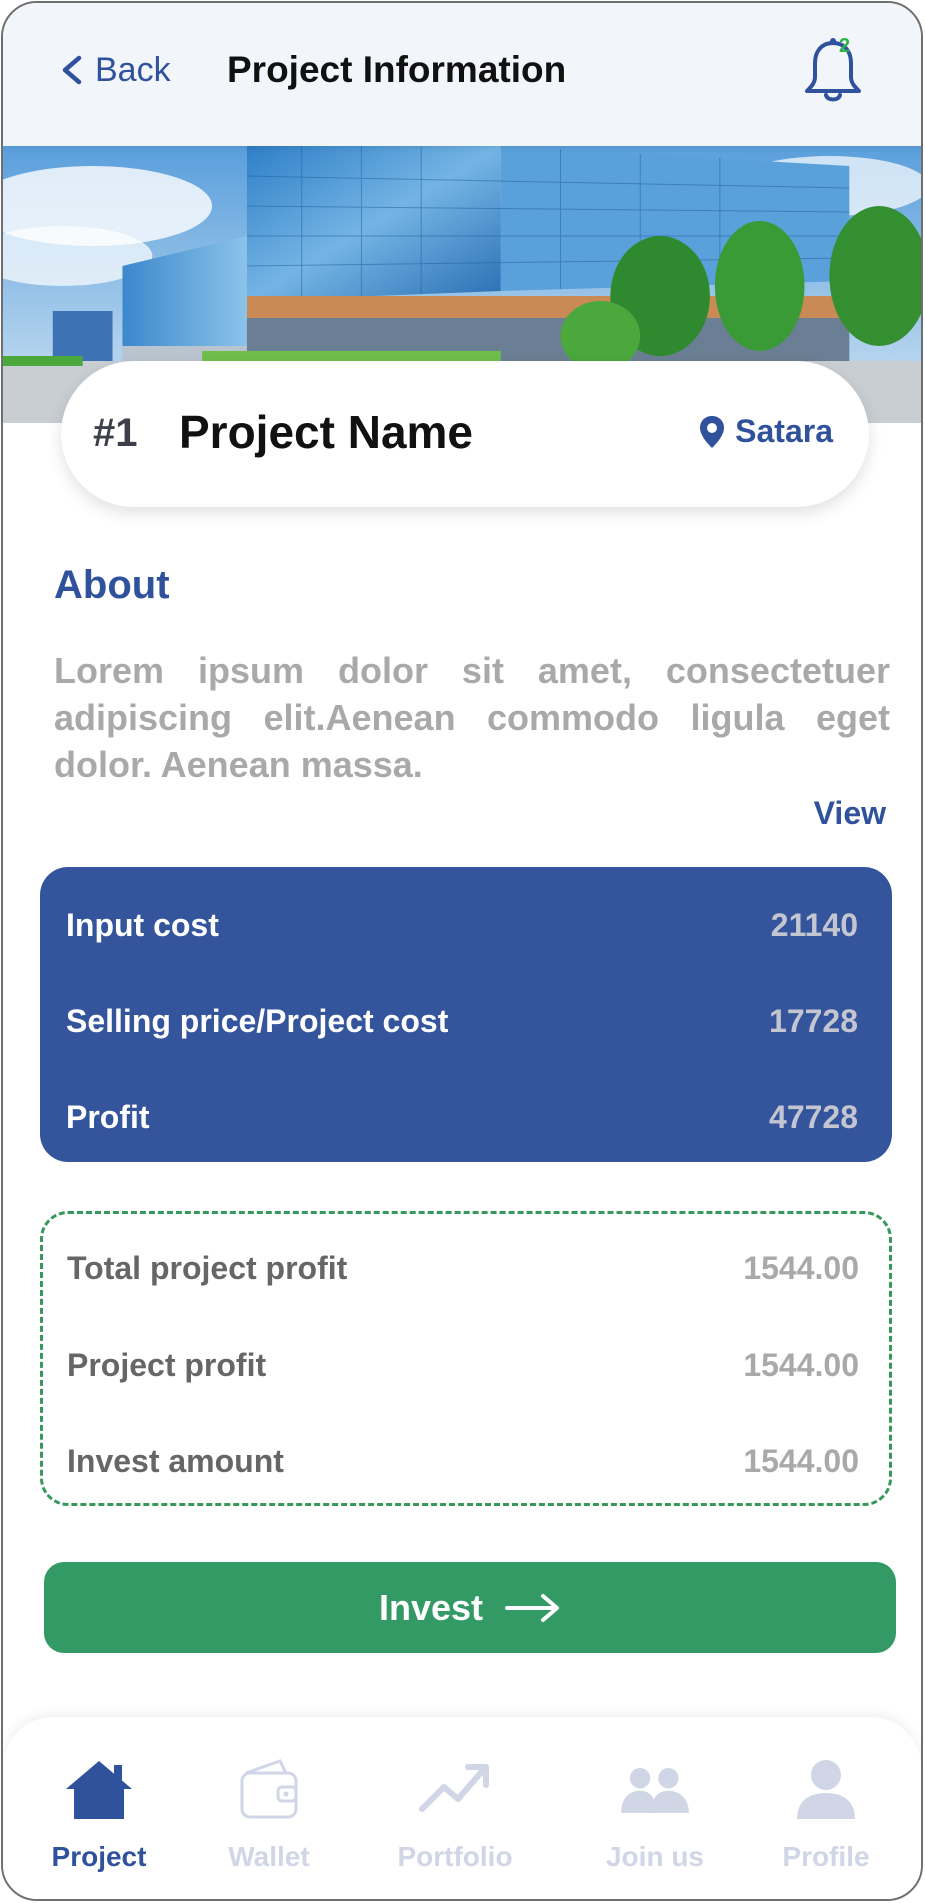  Describe the element at coordinates (99, 1827) in the screenshot. I see `nav-item-project: Project` at that location.